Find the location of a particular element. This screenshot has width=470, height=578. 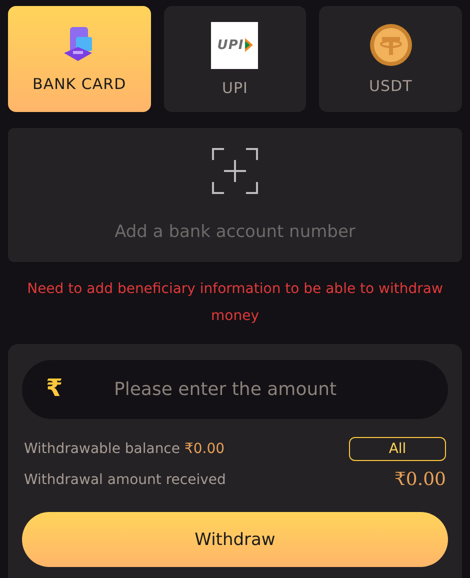

coin-icon is located at coordinates (390, 45).